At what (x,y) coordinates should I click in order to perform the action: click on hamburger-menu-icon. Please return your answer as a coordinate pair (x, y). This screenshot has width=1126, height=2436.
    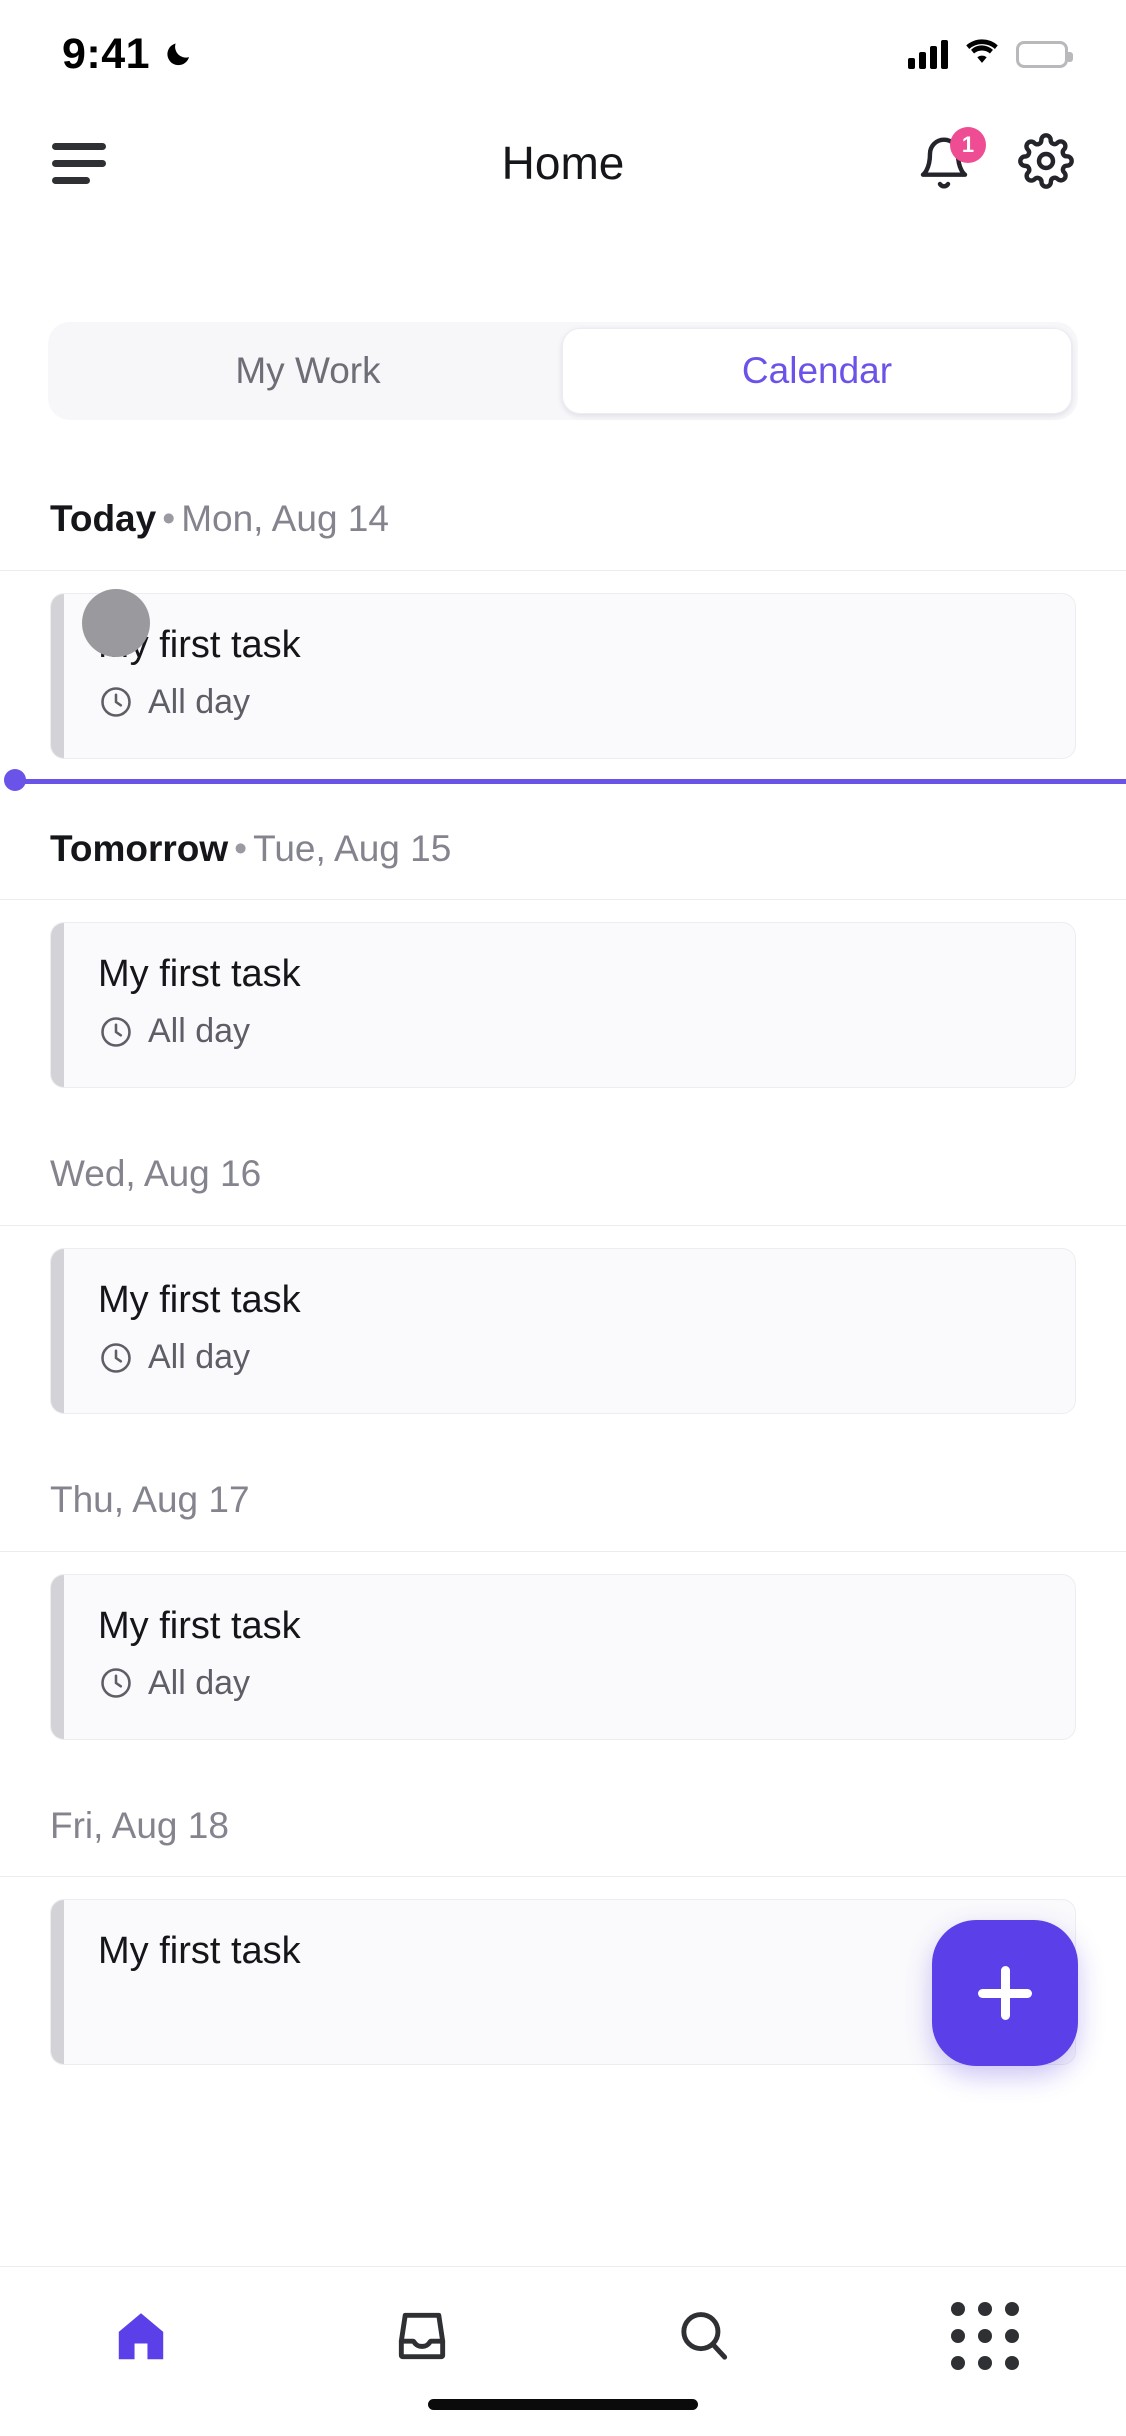
    Looking at the image, I should click on (81, 163).